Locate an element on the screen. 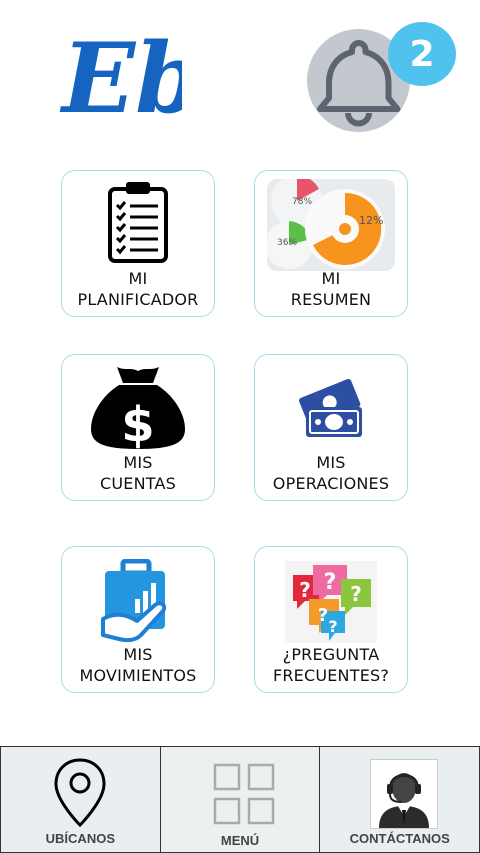 This screenshot has width=480, height=853. money-bag-icon: $ is located at coordinates (138, 408).